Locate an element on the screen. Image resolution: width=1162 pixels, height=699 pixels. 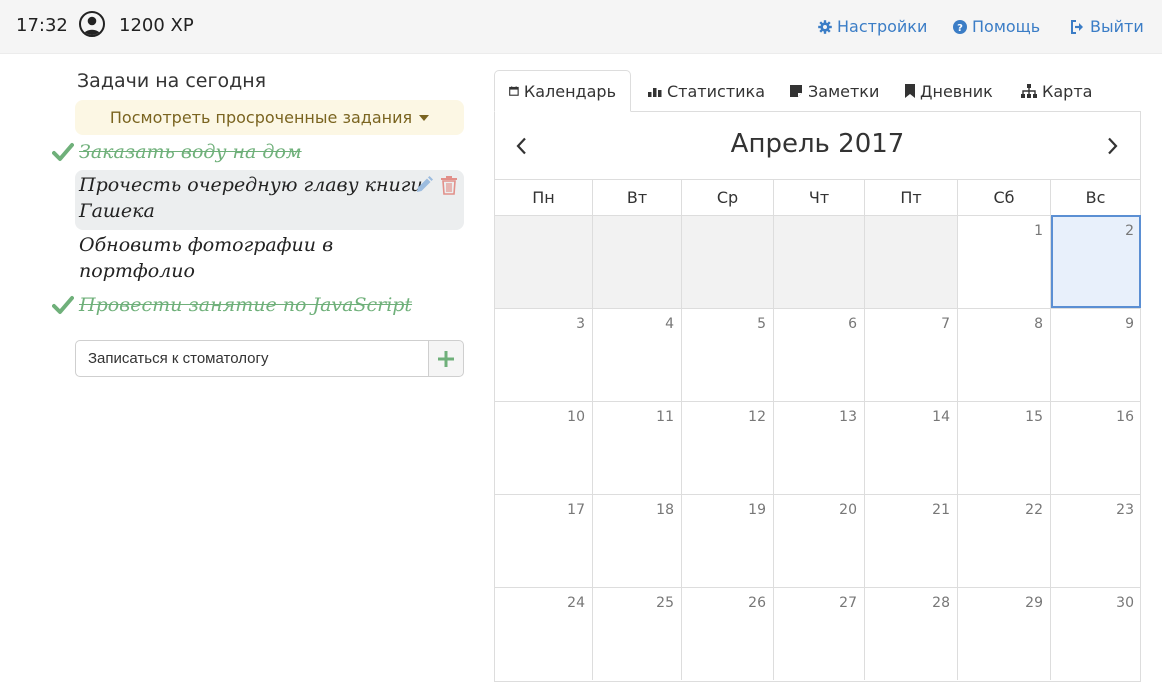
day-number: 26 is located at coordinates (757, 603).